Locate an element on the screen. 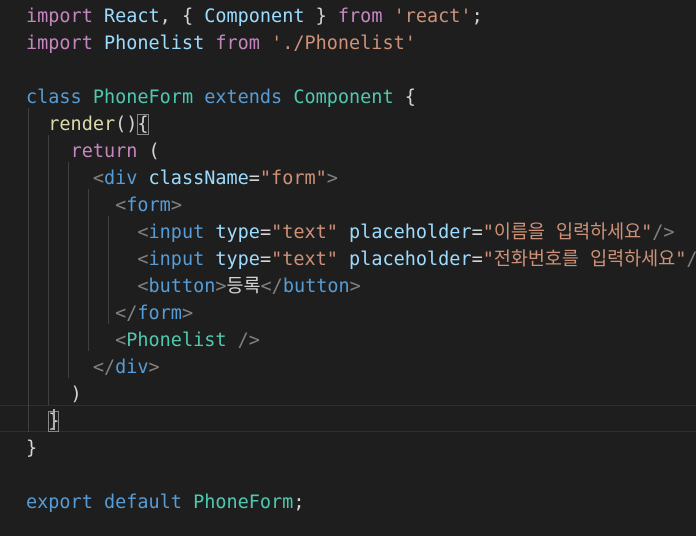  code-token: extends is located at coordinates (243, 97).